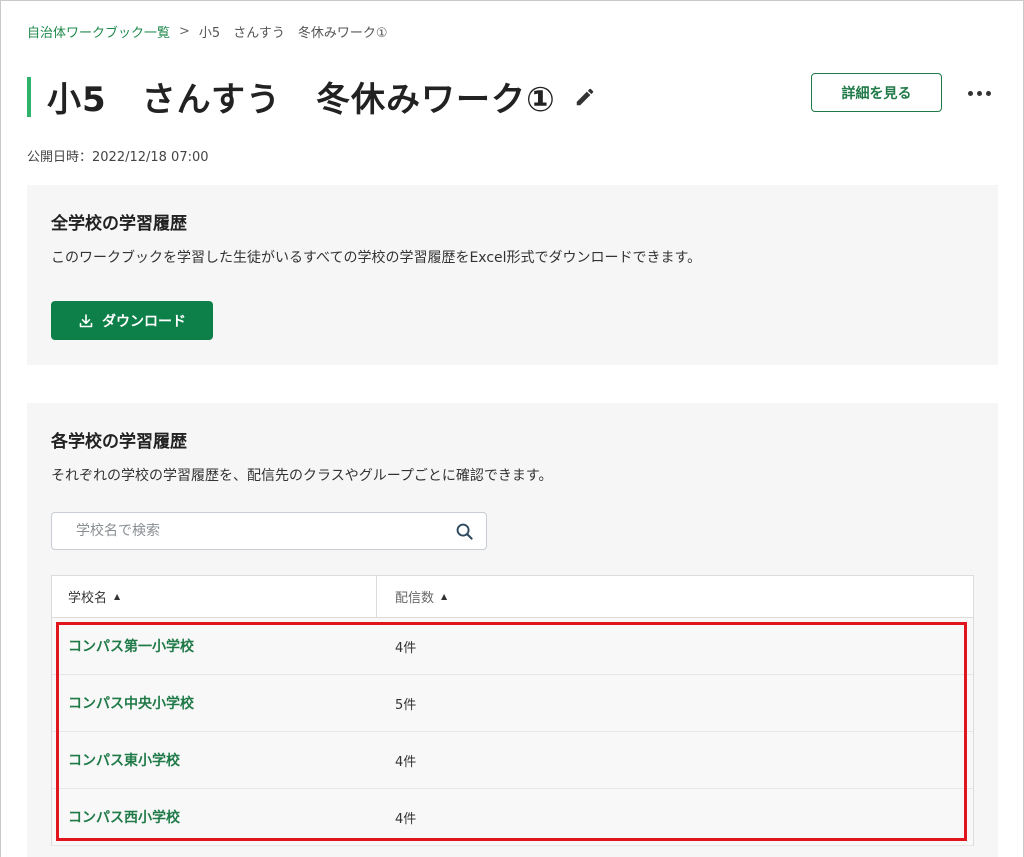 This screenshot has width=1024, height=857. I want to click on school-search-box, so click(269, 531).